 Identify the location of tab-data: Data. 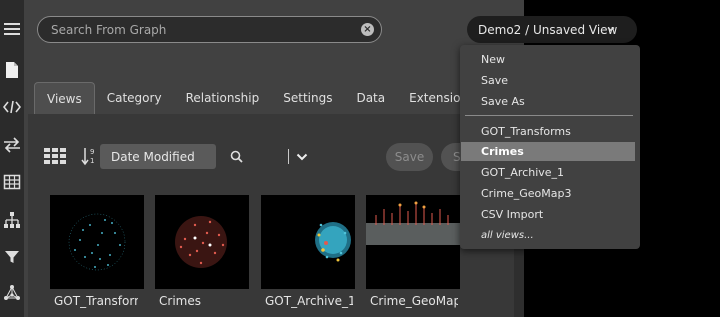
(370, 98).